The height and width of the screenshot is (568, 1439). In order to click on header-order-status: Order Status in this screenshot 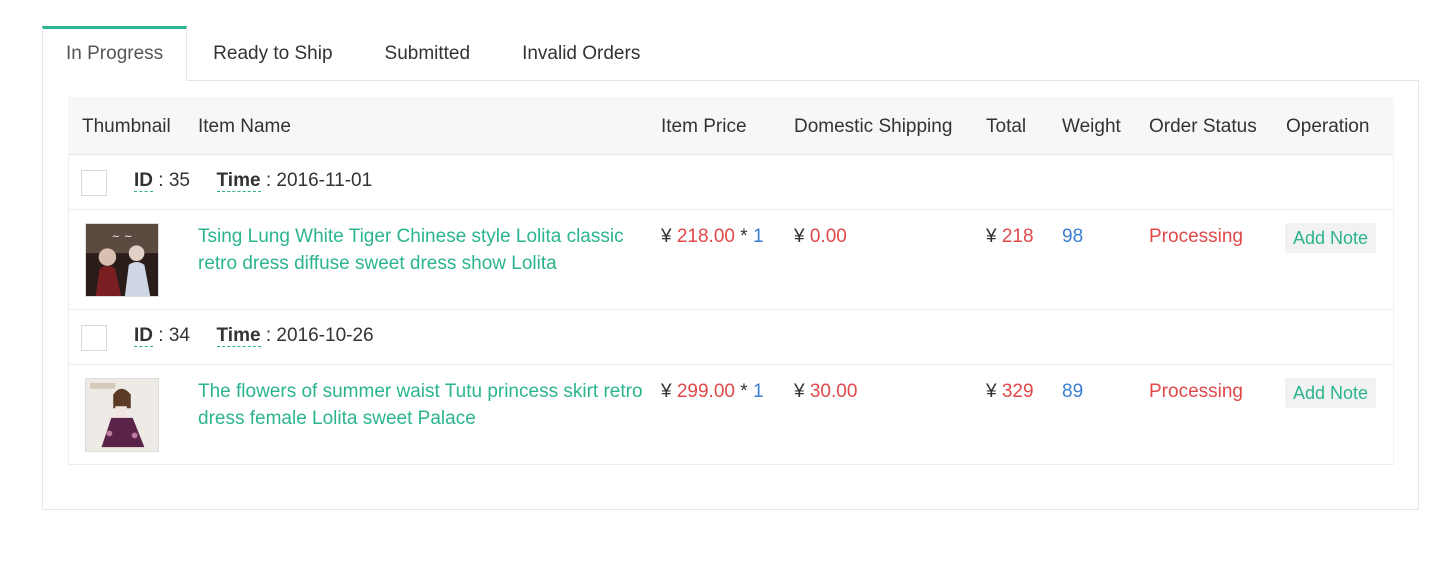, I will do `click(1203, 126)`.